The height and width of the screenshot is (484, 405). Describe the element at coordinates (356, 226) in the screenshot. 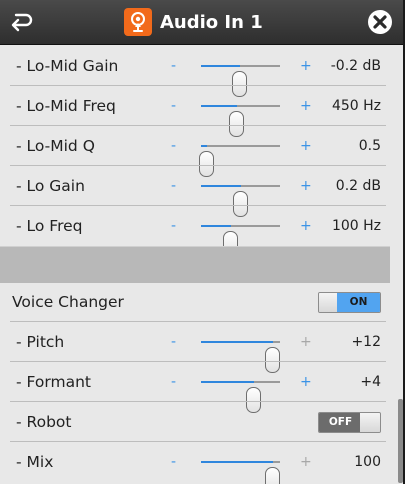

I see `lo-freq-value: 100 Hz` at that location.